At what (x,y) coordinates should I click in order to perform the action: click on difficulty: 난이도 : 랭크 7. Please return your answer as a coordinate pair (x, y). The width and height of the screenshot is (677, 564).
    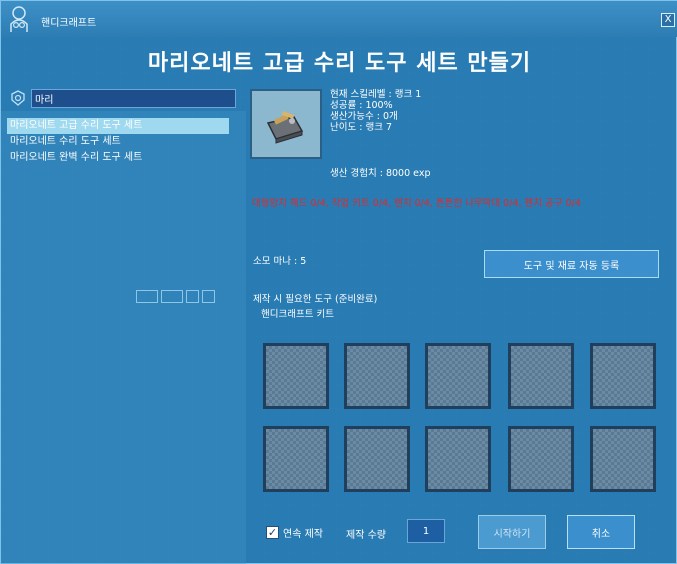
    Looking at the image, I should click on (361, 127).